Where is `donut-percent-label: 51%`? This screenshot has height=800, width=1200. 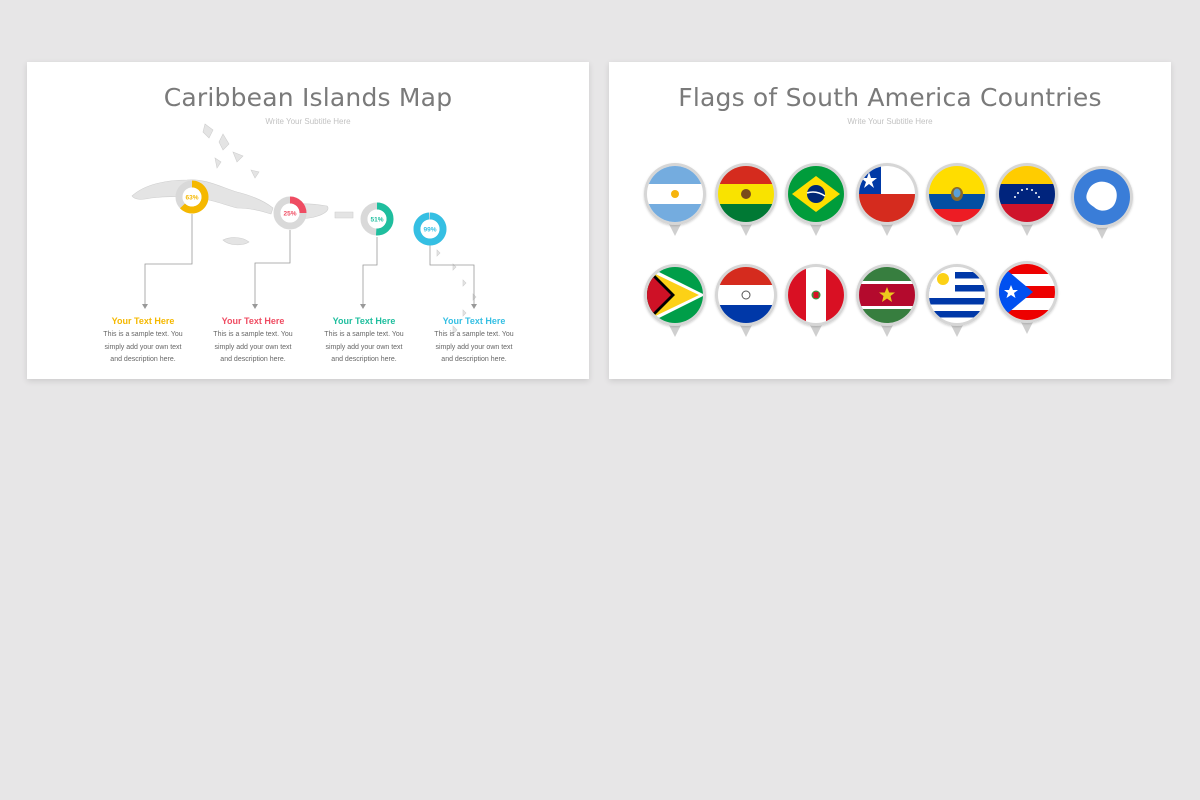 donut-percent-label: 51% is located at coordinates (376, 220).